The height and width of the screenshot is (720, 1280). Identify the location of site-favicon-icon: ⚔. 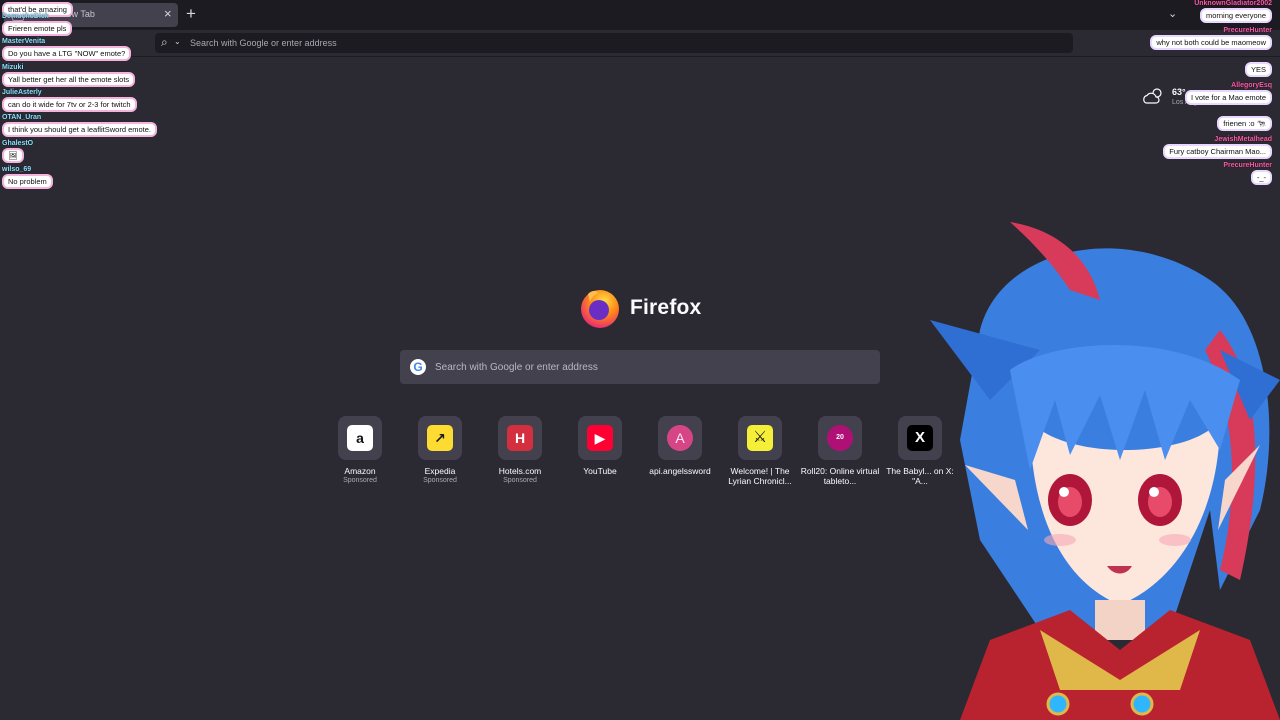
(760, 438).